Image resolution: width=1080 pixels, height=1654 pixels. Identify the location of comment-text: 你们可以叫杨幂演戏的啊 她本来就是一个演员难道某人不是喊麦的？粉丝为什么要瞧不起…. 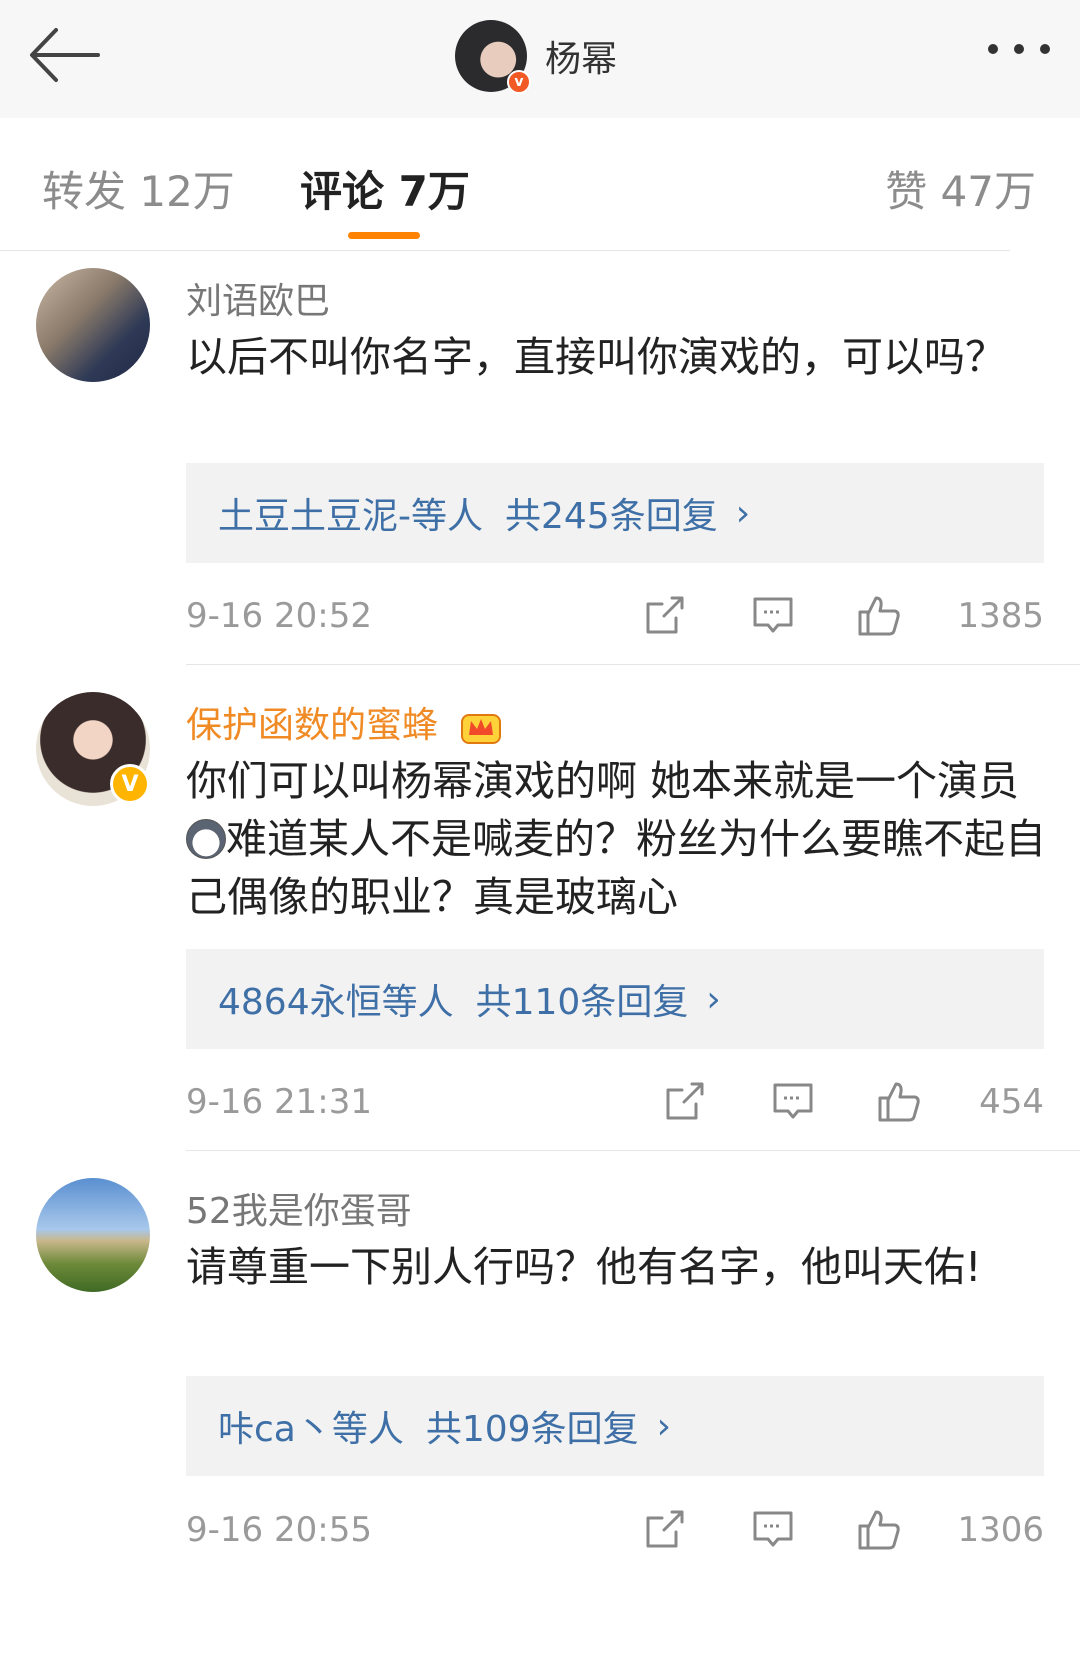
(616, 839).